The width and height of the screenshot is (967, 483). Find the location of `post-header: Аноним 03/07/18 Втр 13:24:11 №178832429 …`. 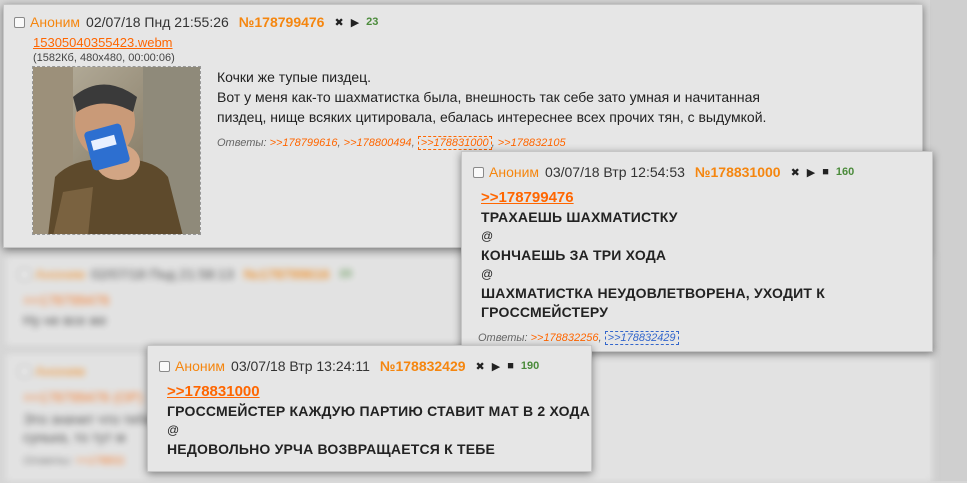

post-header: Аноним 03/07/18 Втр 13:24:11 №178832429 … is located at coordinates (349, 366).